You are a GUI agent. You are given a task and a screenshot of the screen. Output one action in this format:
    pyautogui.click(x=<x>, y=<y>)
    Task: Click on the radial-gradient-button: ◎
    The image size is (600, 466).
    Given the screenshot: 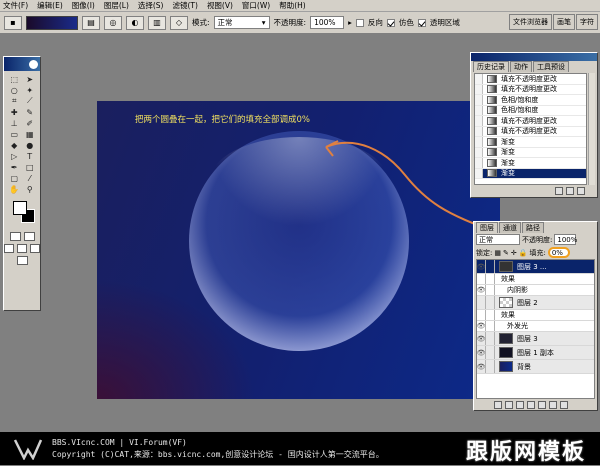 What is the action you would take?
    pyautogui.click(x=113, y=22)
    